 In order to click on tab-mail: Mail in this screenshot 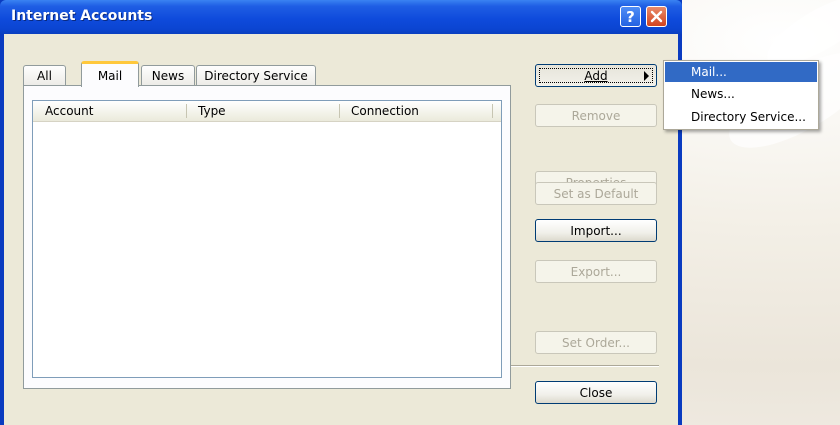, I will do `click(110, 74)`.